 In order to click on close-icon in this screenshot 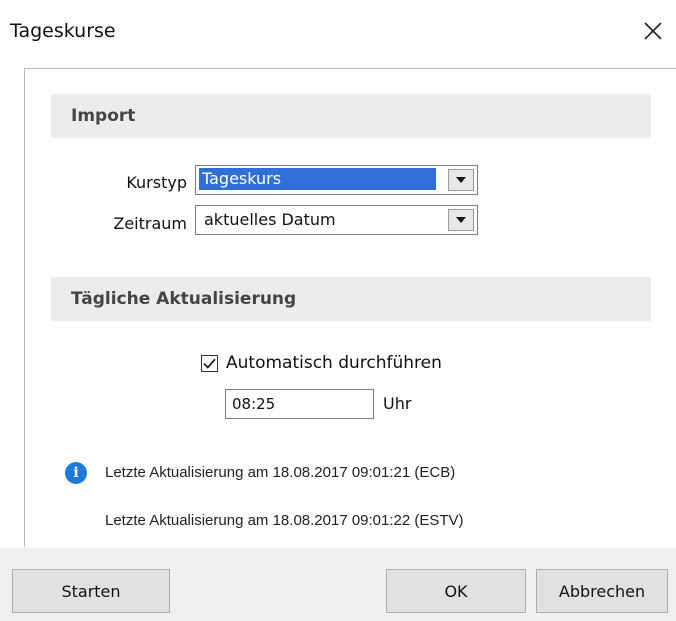, I will do `click(653, 31)`.